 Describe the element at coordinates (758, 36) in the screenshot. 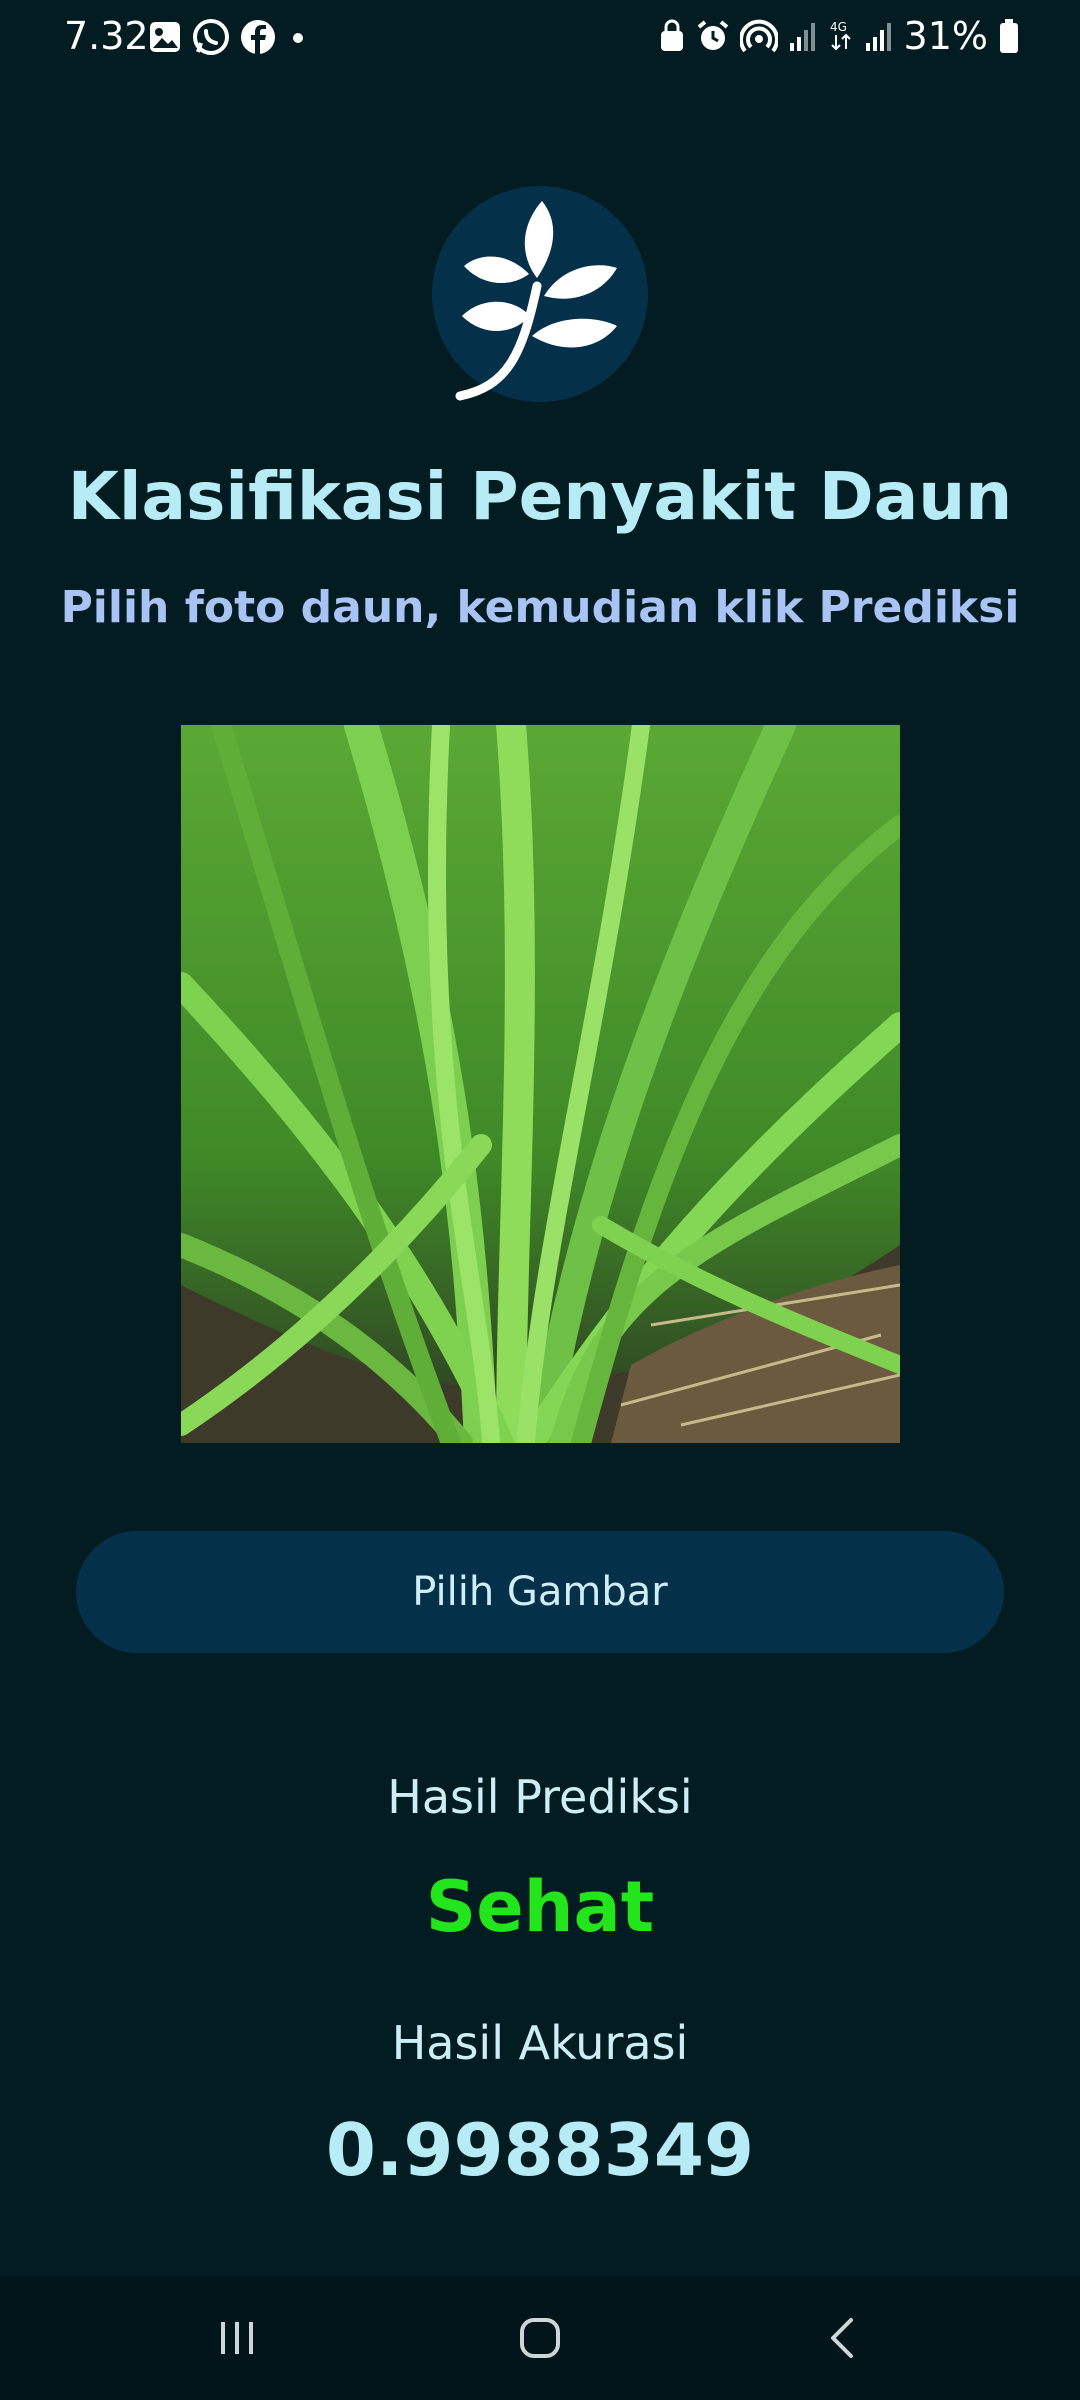

I see `hotspot-icon` at that location.